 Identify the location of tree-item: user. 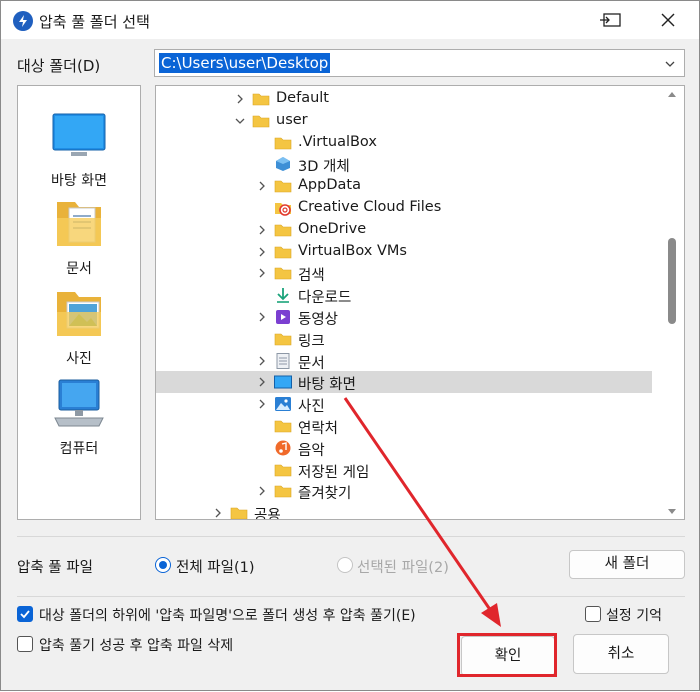
(404, 121).